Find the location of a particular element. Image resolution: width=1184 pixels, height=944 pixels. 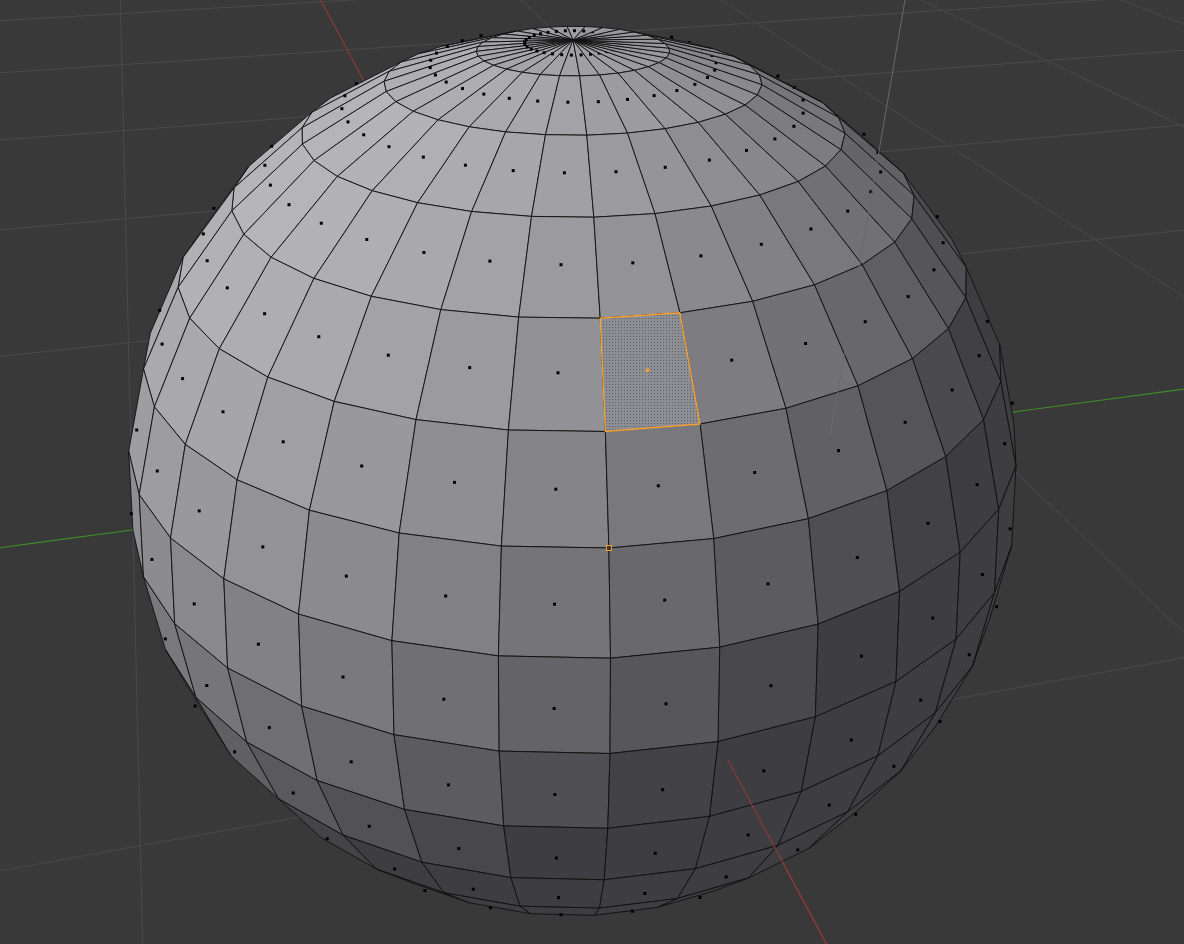

selected-face is located at coordinates (650, 372).